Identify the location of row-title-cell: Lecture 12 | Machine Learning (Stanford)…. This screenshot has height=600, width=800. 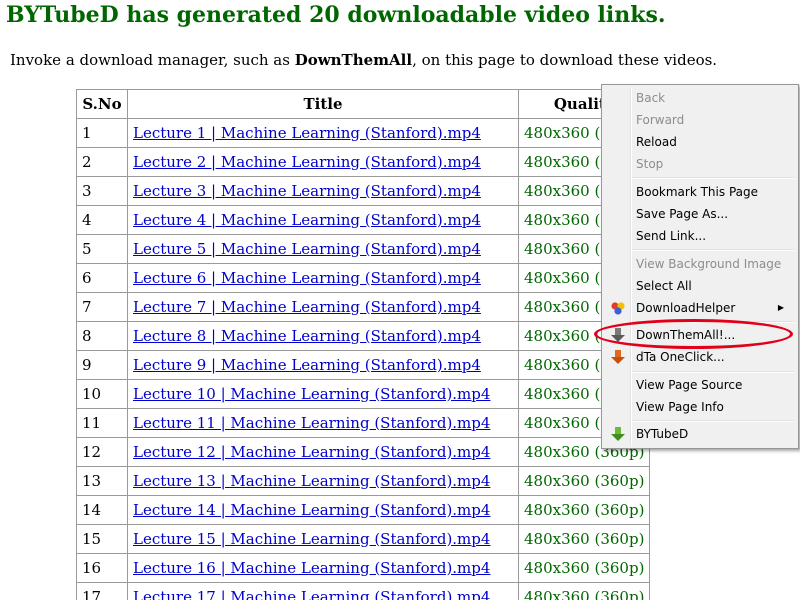
(323, 452).